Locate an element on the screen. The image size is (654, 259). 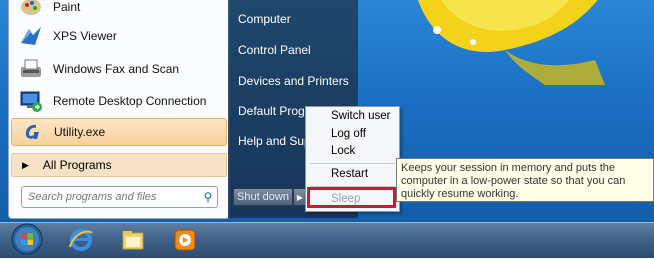
program-item-paint: Paint is located at coordinates (118, 10).